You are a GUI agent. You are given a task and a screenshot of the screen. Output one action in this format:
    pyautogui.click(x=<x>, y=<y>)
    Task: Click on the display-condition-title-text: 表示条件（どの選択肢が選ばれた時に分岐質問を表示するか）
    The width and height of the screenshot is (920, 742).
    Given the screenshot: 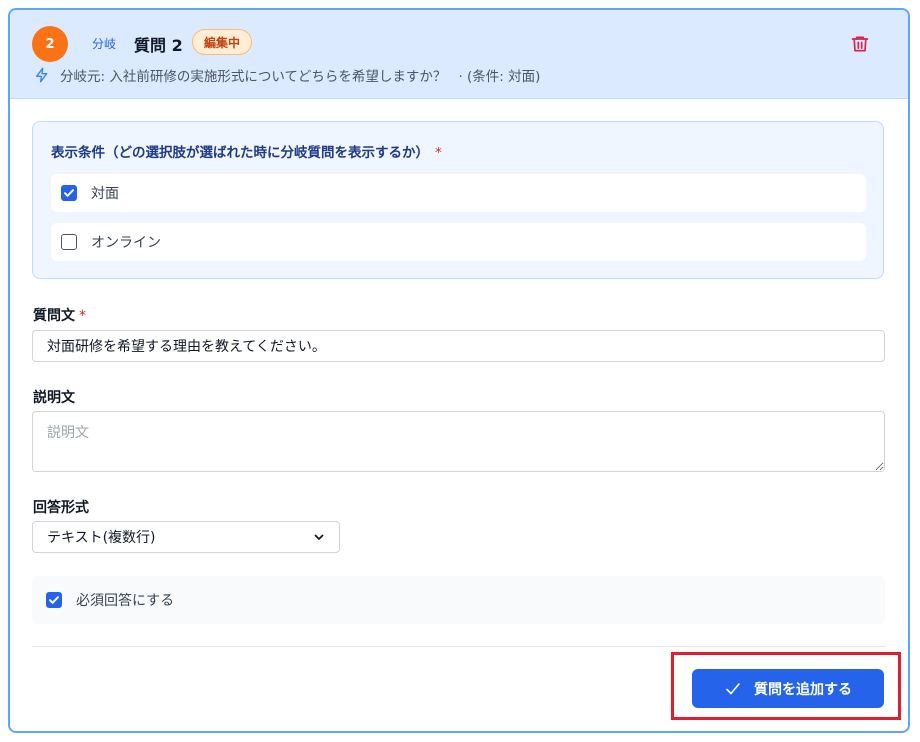 What is the action you would take?
    pyautogui.click(x=240, y=153)
    